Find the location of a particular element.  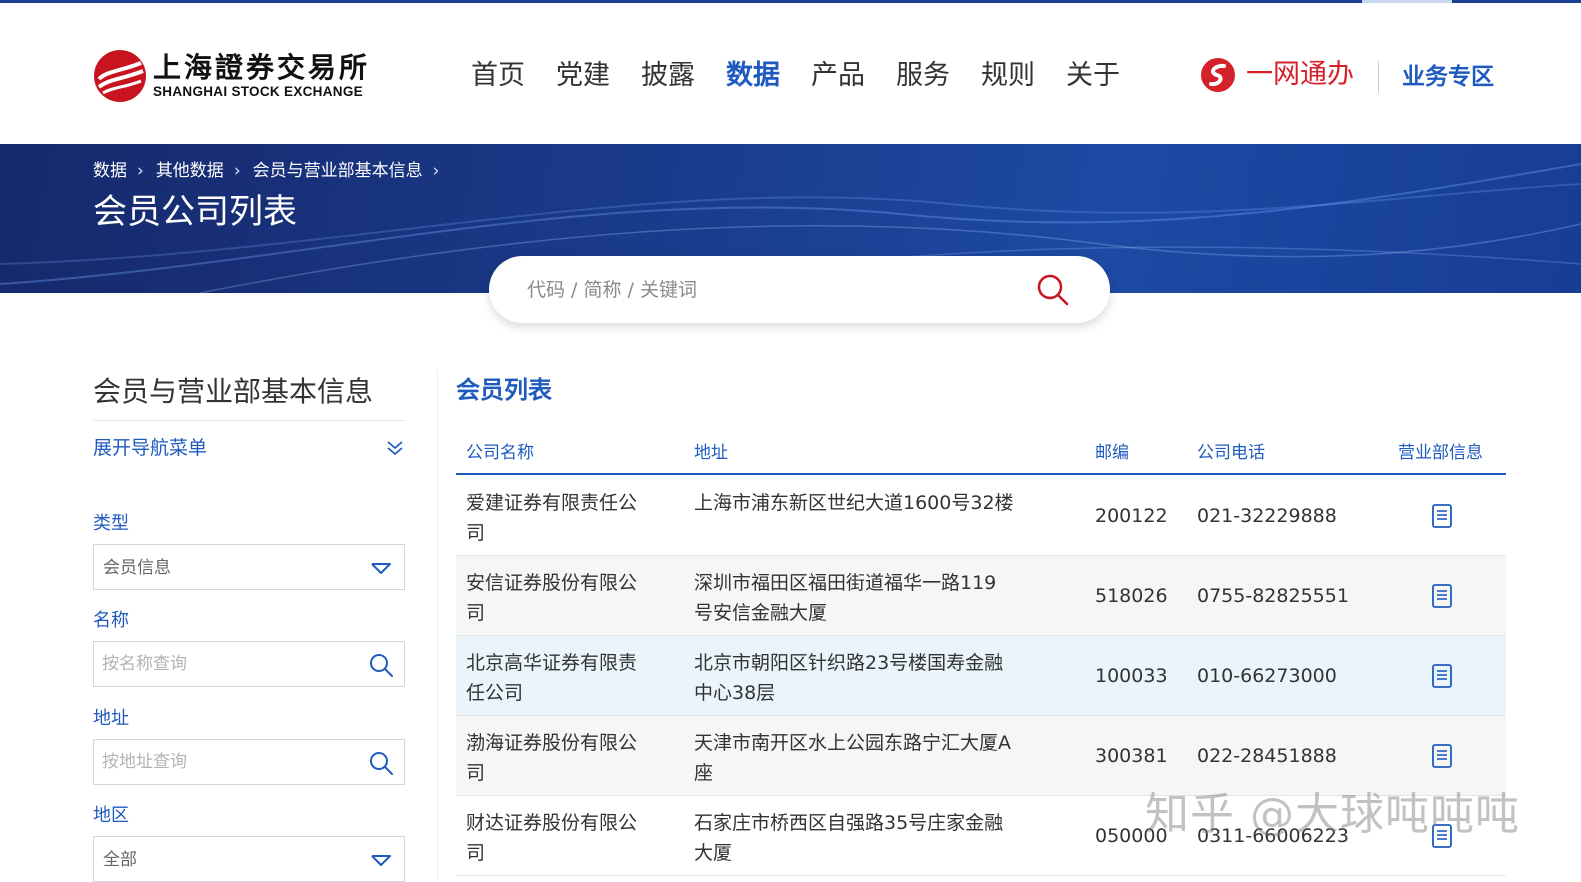

company-name: 财达证券股份有限公司 is located at coordinates (552, 838).